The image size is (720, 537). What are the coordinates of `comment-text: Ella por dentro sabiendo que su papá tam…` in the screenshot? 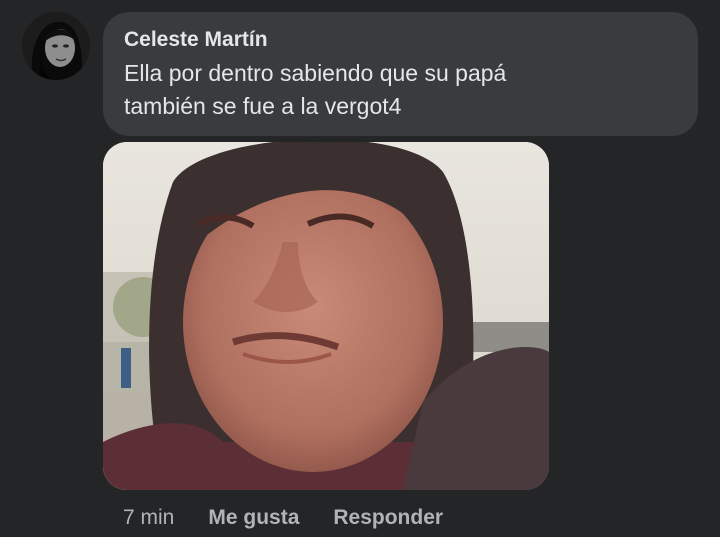 It's located at (404, 90).